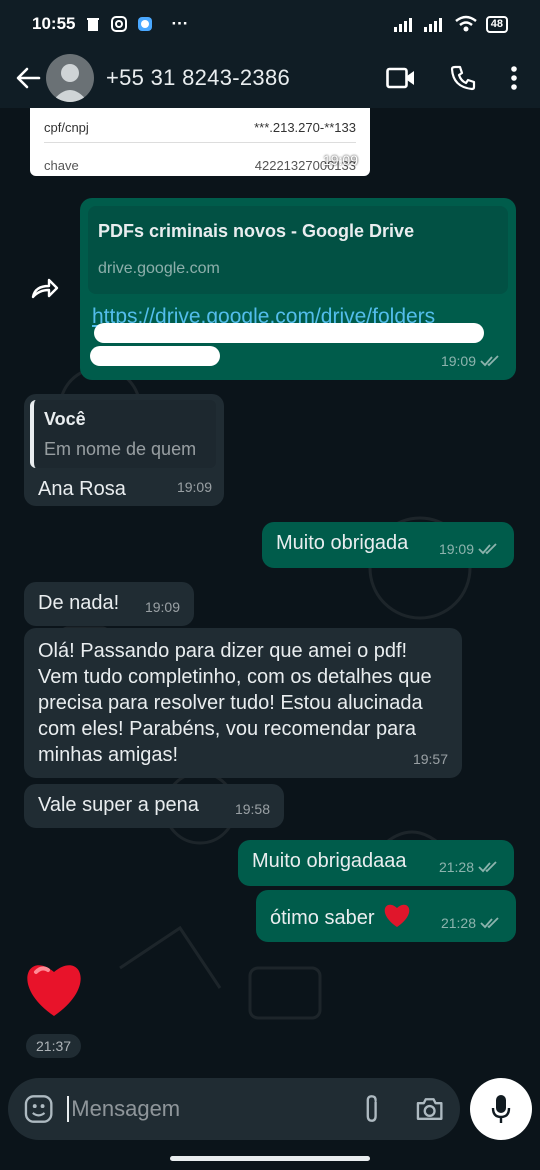 This screenshot has height=1170, width=540. Describe the element at coordinates (329, 861) in the screenshot. I see `message-text: Muito obrigadaaa` at that location.